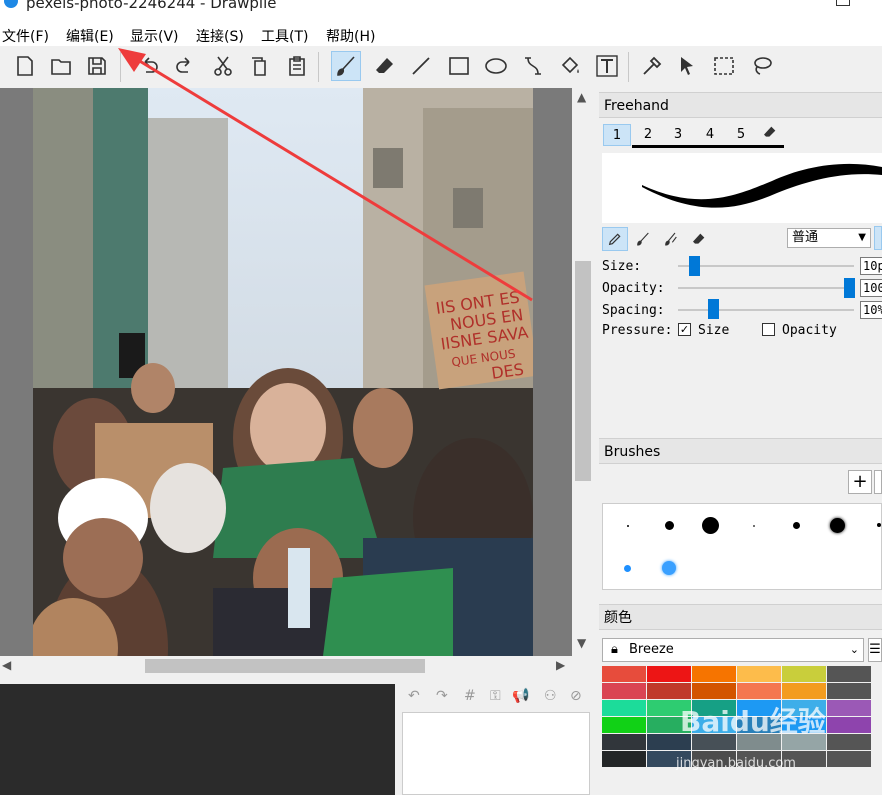 This screenshot has width=882, height=795. Describe the element at coordinates (25, 36) in the screenshot. I see `menu-file: 文件(F)` at that location.